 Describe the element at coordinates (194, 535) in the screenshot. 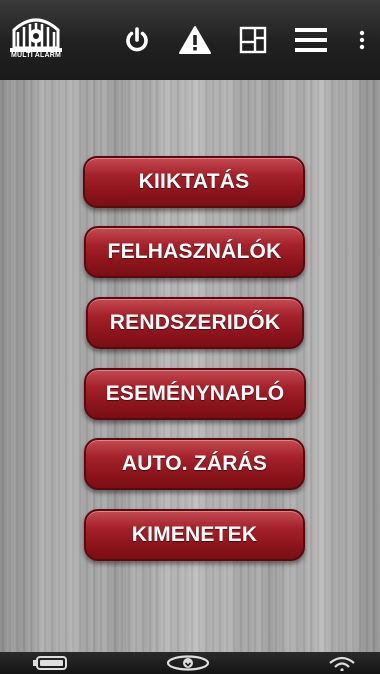

I see `outputs-button: KIMENETEK` at that location.